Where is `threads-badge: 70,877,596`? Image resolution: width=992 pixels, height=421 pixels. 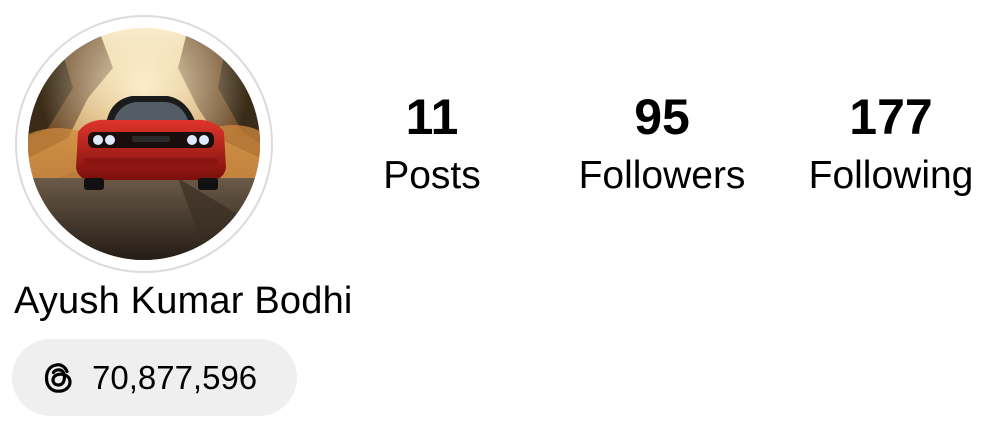
threads-badge: 70,877,596 is located at coordinates (154, 377).